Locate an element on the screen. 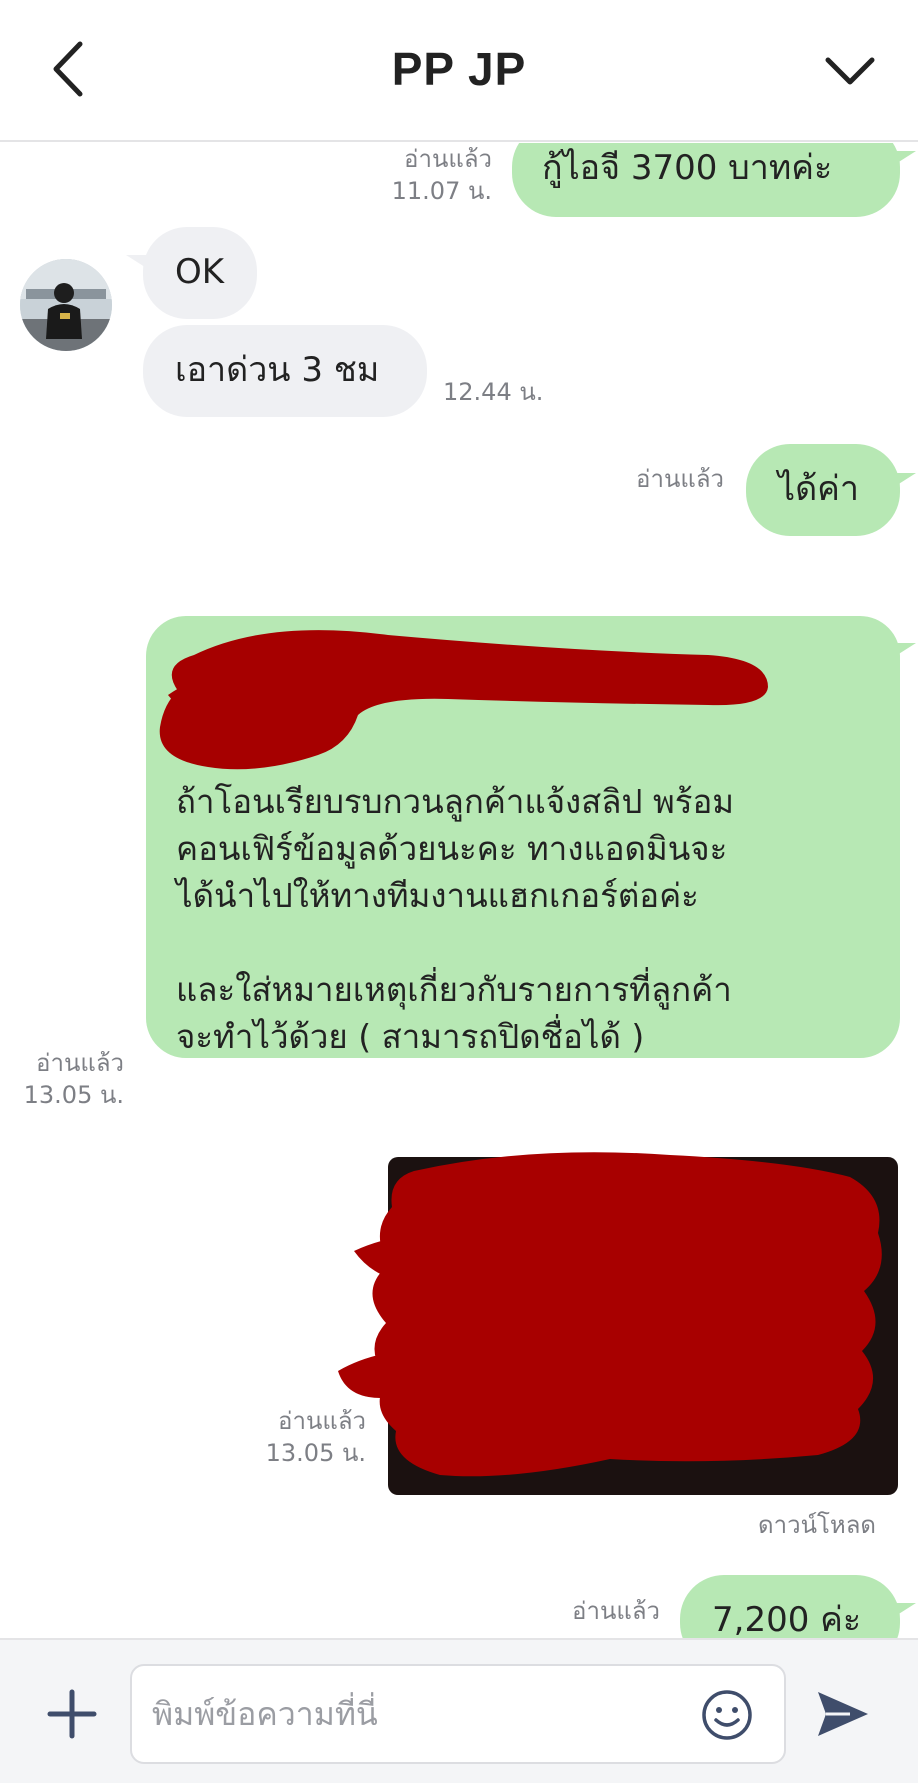  emoji-button is located at coordinates (727, 1715).